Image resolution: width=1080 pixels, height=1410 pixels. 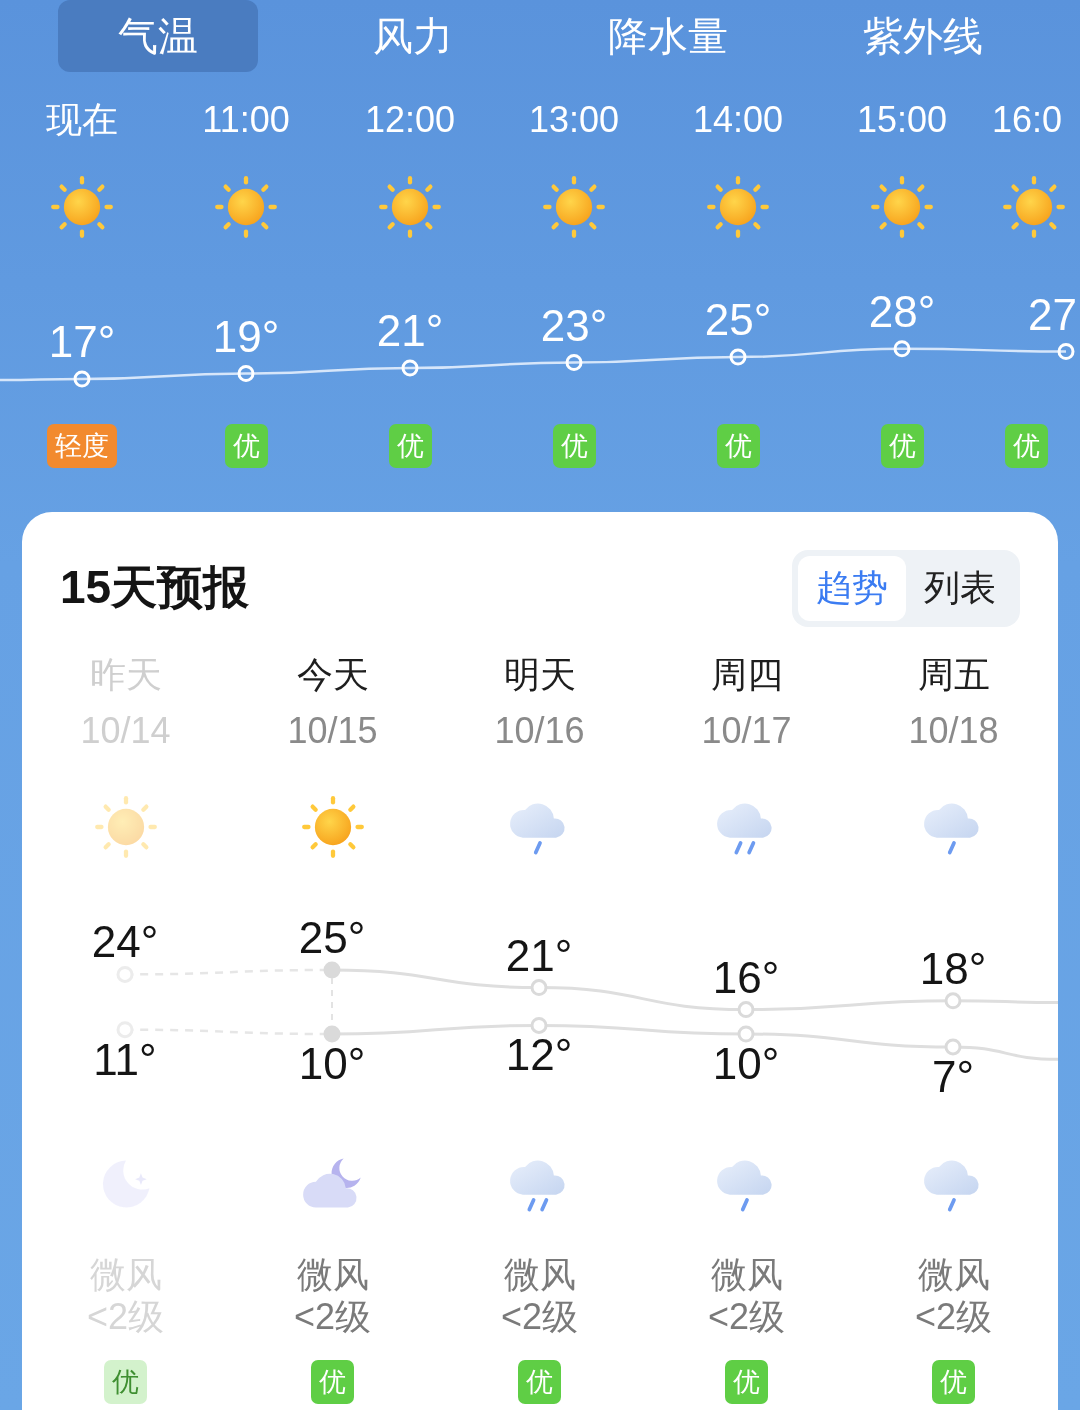 I want to click on tab: 降水量, so click(x=667, y=36).